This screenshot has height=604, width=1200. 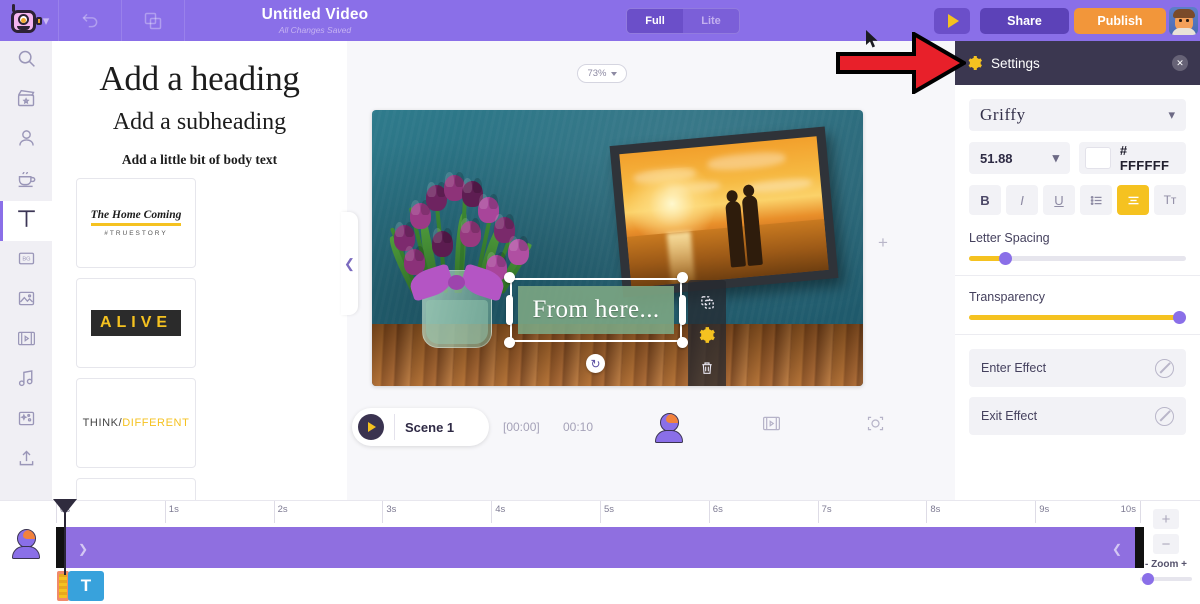 I want to click on zoom-in-button: +, so click(x=1166, y=519).